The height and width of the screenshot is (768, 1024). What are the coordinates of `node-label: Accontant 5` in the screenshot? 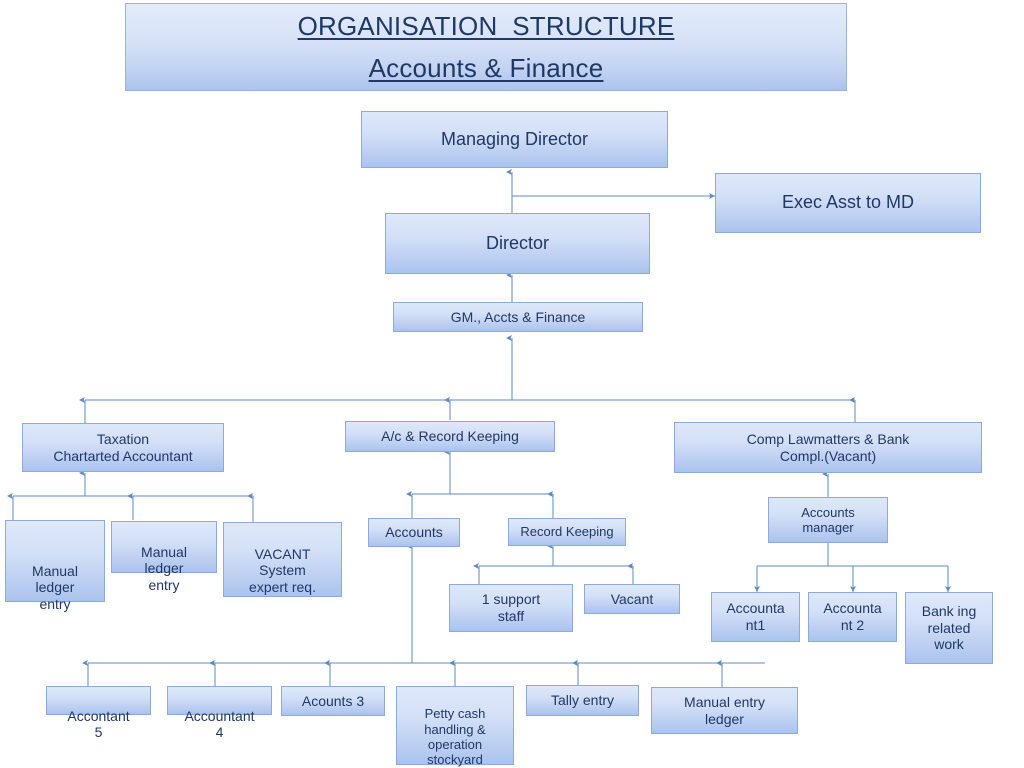 It's located at (98, 724).